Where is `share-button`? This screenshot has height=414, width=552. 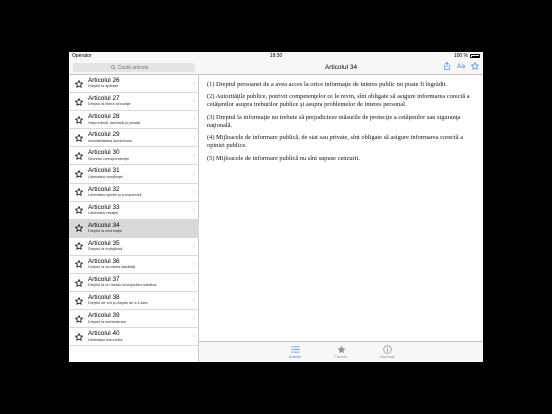 share-button is located at coordinates (447, 66).